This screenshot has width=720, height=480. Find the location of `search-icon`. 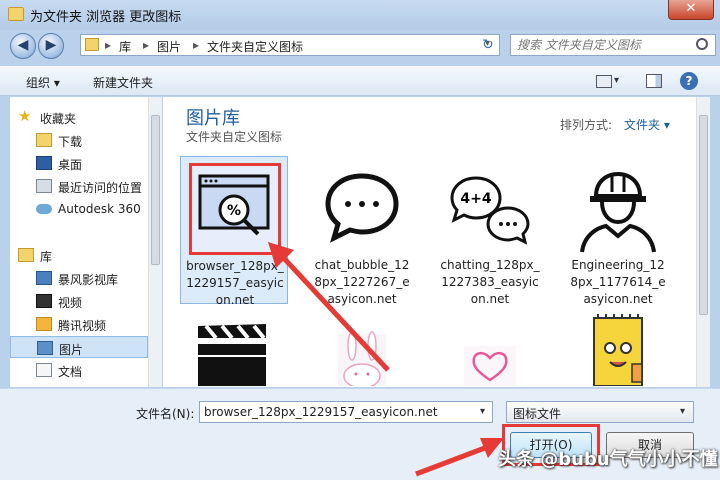

search-icon is located at coordinates (702, 44).